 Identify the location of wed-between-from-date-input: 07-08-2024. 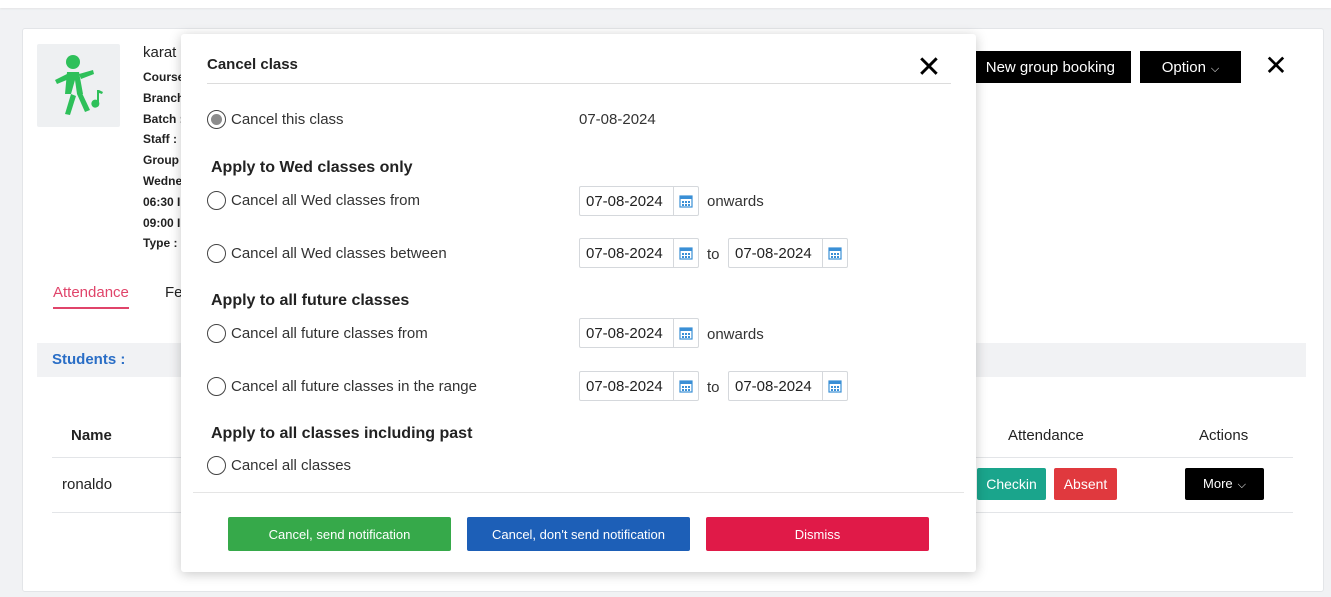
(639, 253).